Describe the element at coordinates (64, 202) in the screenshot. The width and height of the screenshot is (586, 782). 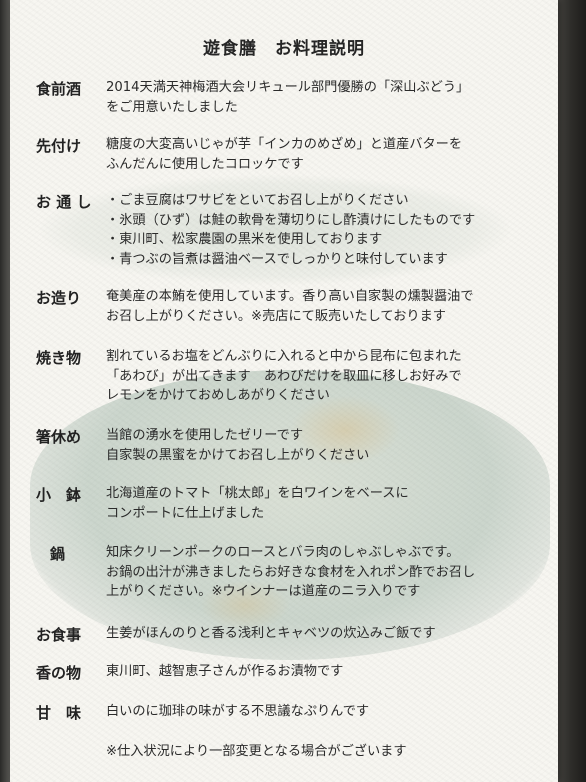
I see `section-label: お 通 し` at that location.